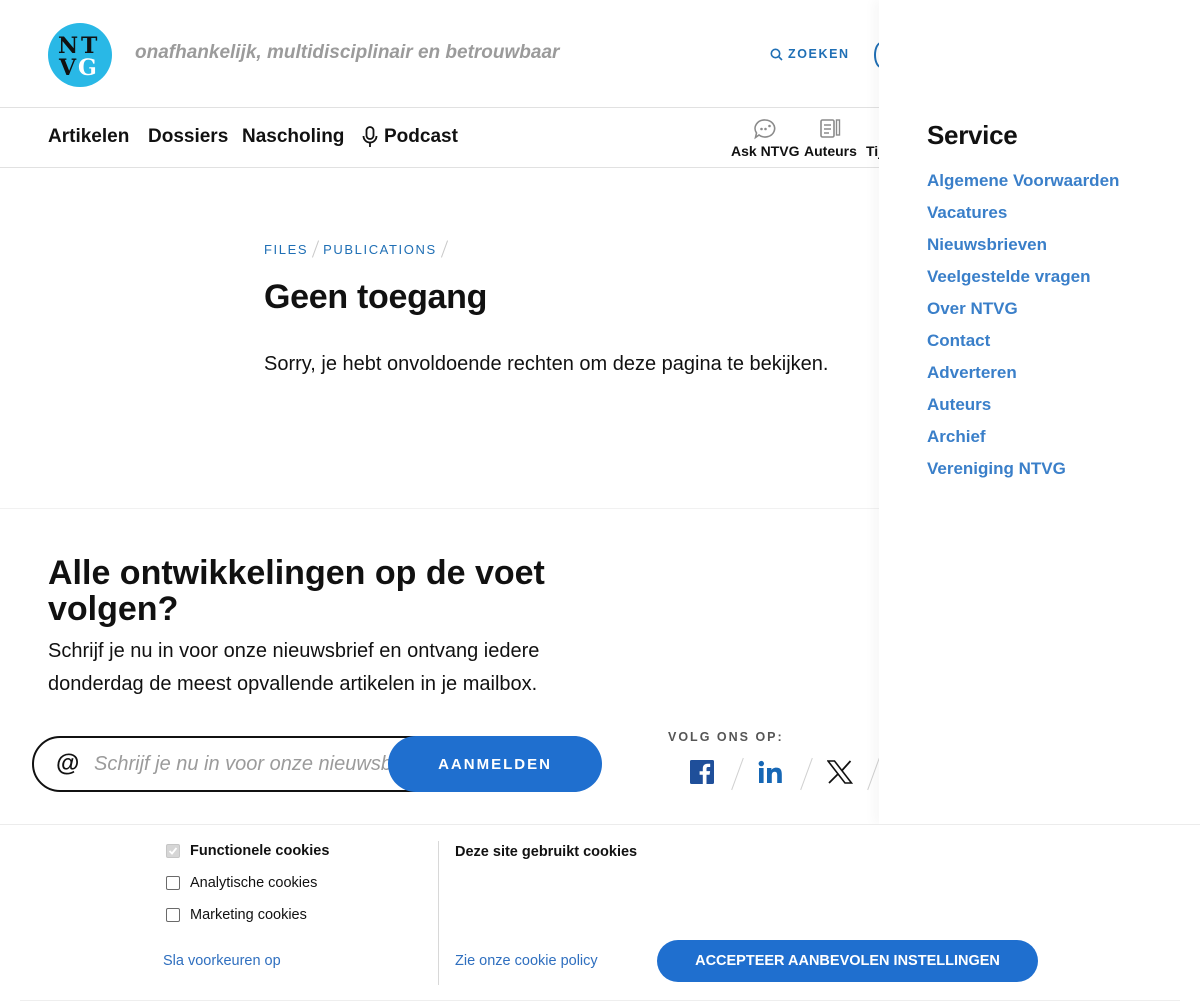 Image resolution: width=1200 pixels, height=1001 pixels. I want to click on cookie-option-label: Marketing cookies, so click(248, 915).